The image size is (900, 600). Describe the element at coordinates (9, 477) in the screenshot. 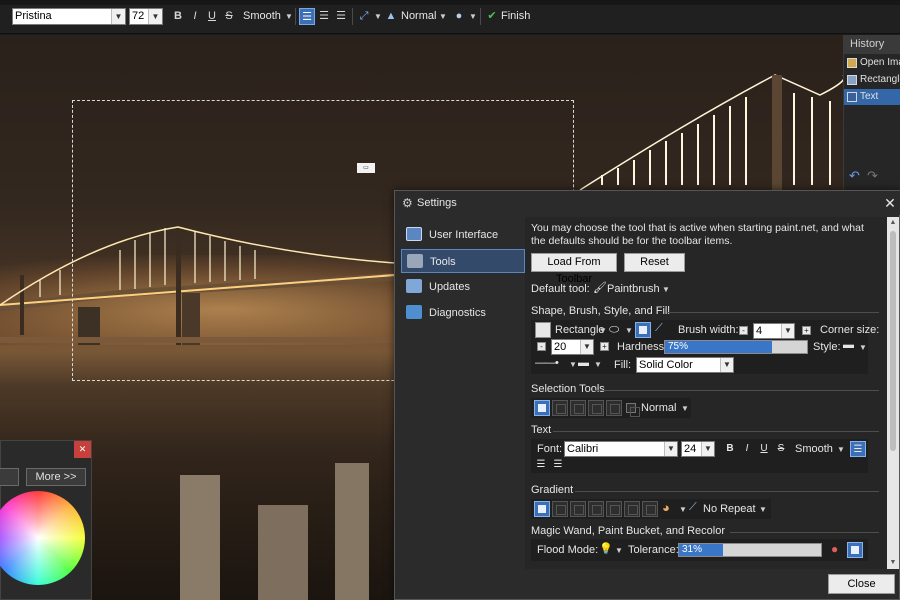

I see `less-button` at that location.